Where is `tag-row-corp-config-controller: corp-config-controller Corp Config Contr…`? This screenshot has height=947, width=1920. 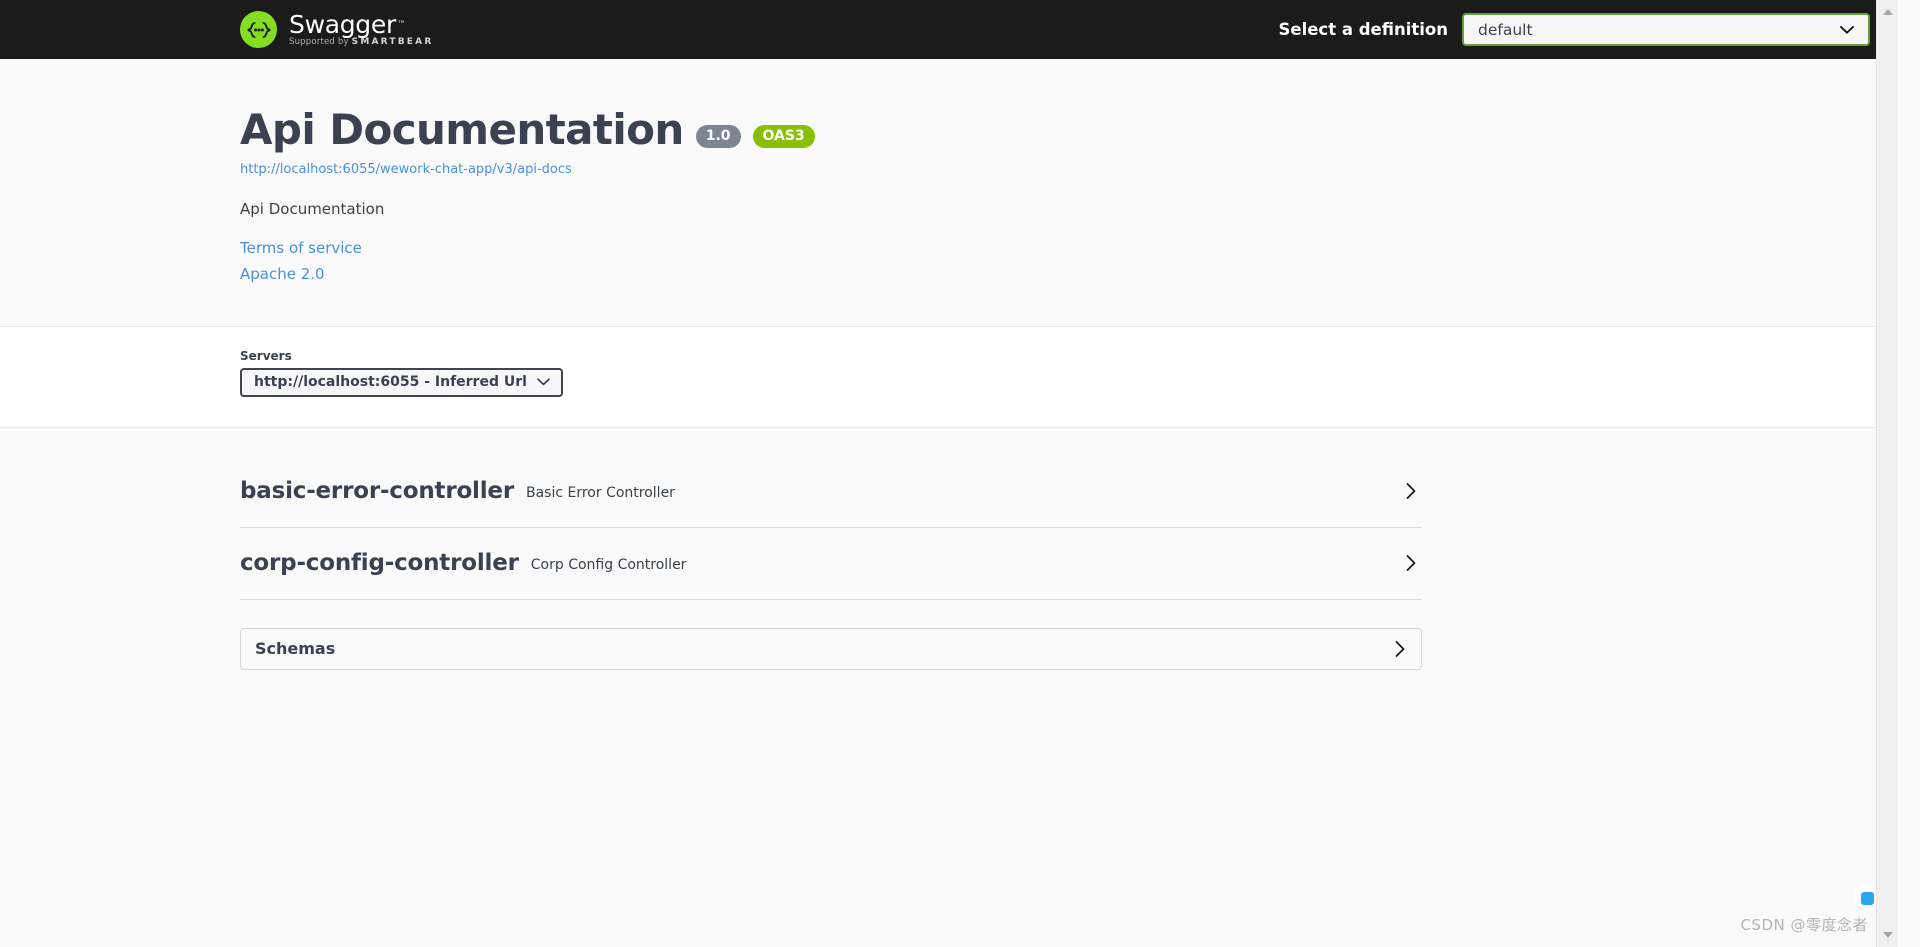
tag-row-corp-config-controller: corp-config-controller Corp Config Contr… is located at coordinates (831, 564).